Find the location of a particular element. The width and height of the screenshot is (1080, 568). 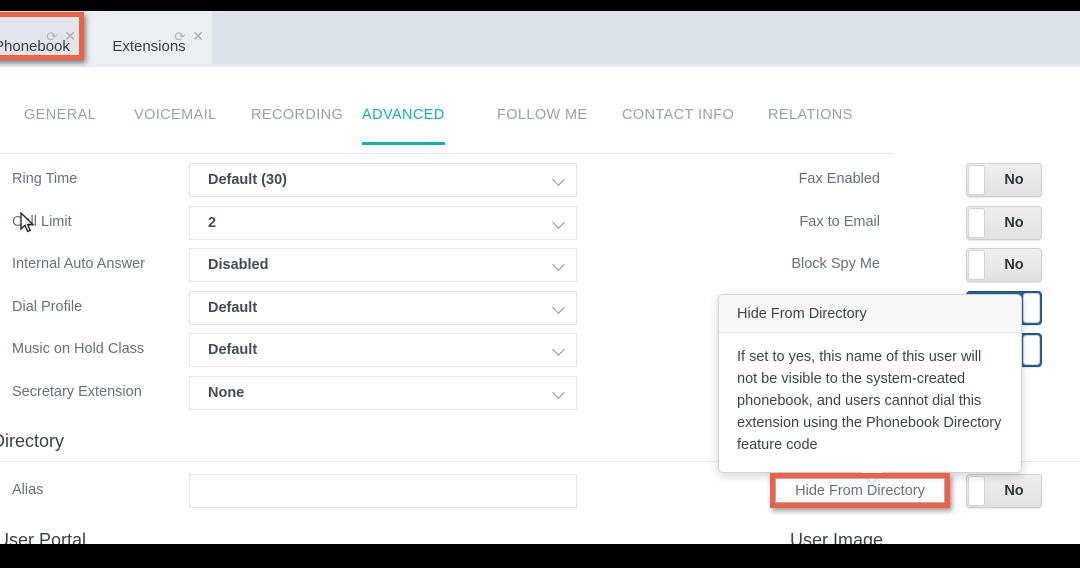

select-secretary-extension-value: None is located at coordinates (226, 393).